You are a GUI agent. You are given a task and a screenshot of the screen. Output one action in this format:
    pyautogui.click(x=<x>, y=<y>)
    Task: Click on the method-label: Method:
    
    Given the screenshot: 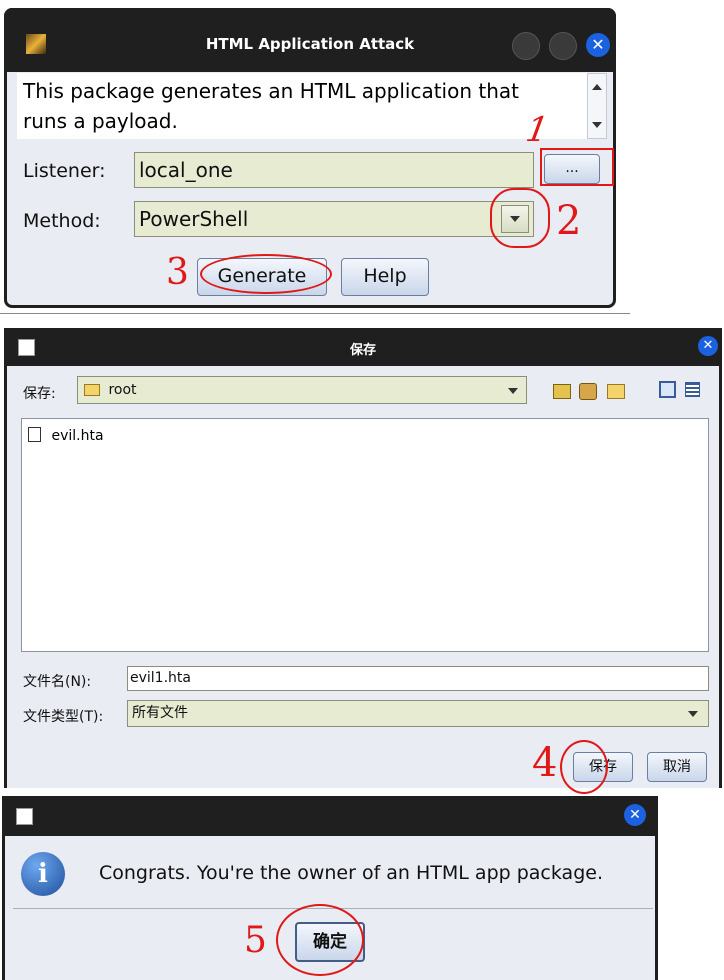 What is the action you would take?
    pyautogui.click(x=62, y=221)
    